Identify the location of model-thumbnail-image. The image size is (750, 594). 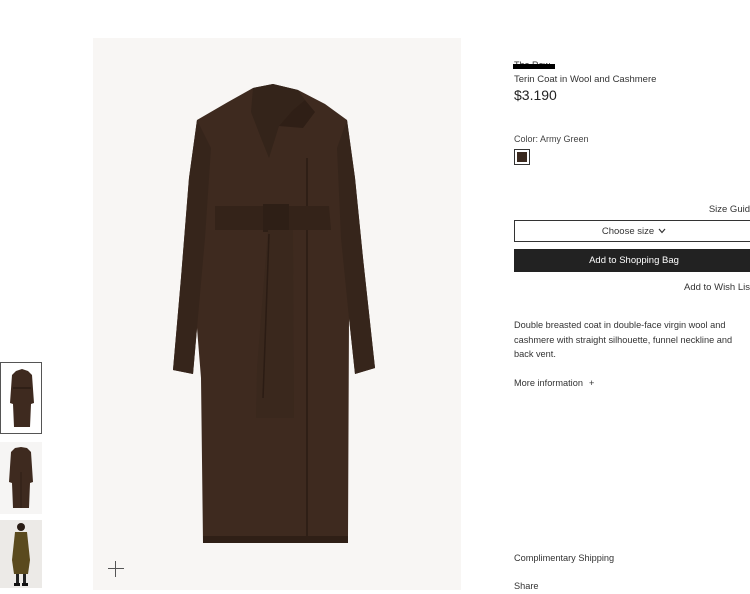
(21, 554).